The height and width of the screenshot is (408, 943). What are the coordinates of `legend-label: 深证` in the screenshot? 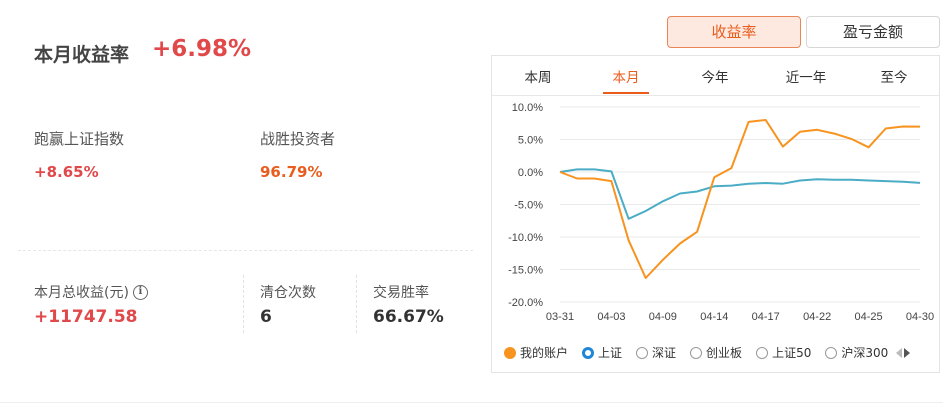 It's located at (664, 353).